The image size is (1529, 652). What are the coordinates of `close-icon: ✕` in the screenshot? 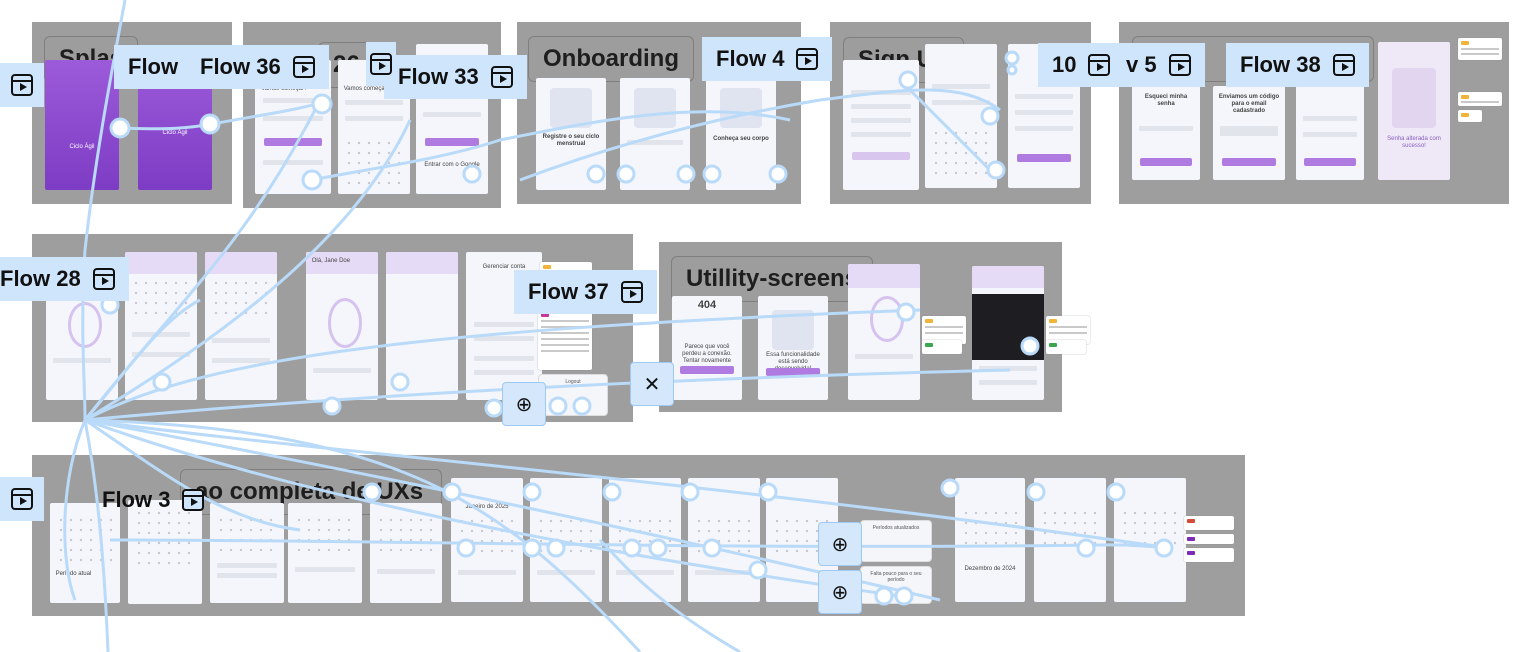 It's located at (652, 384).